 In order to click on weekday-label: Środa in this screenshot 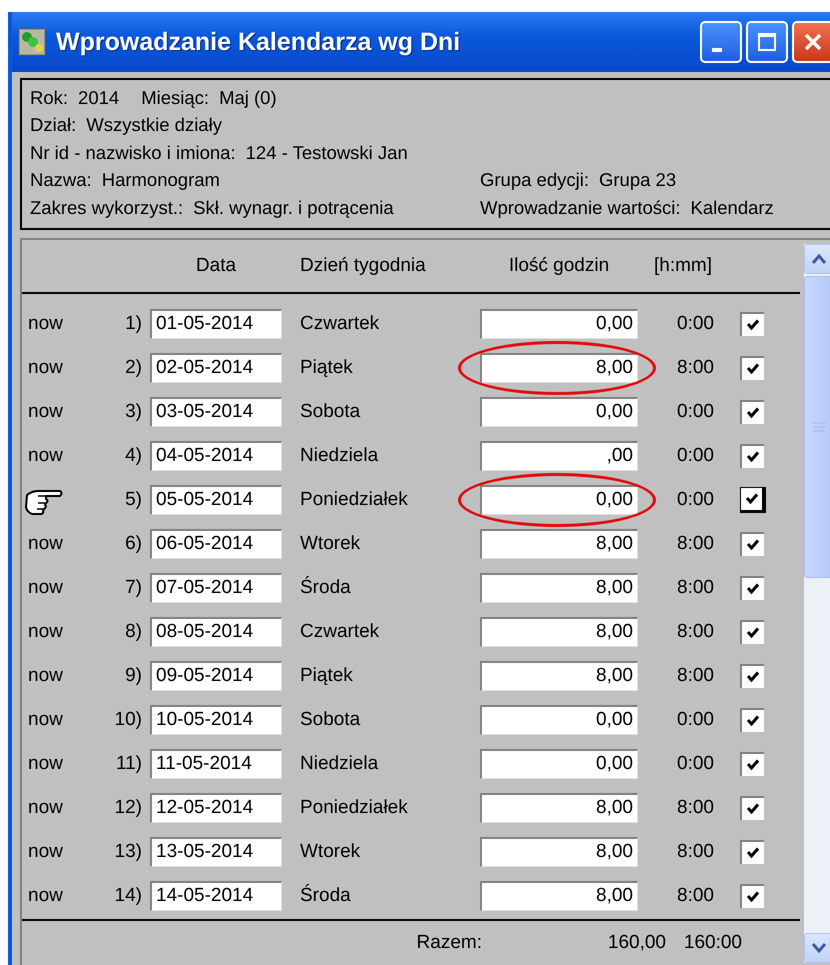, I will do `click(326, 895)`.